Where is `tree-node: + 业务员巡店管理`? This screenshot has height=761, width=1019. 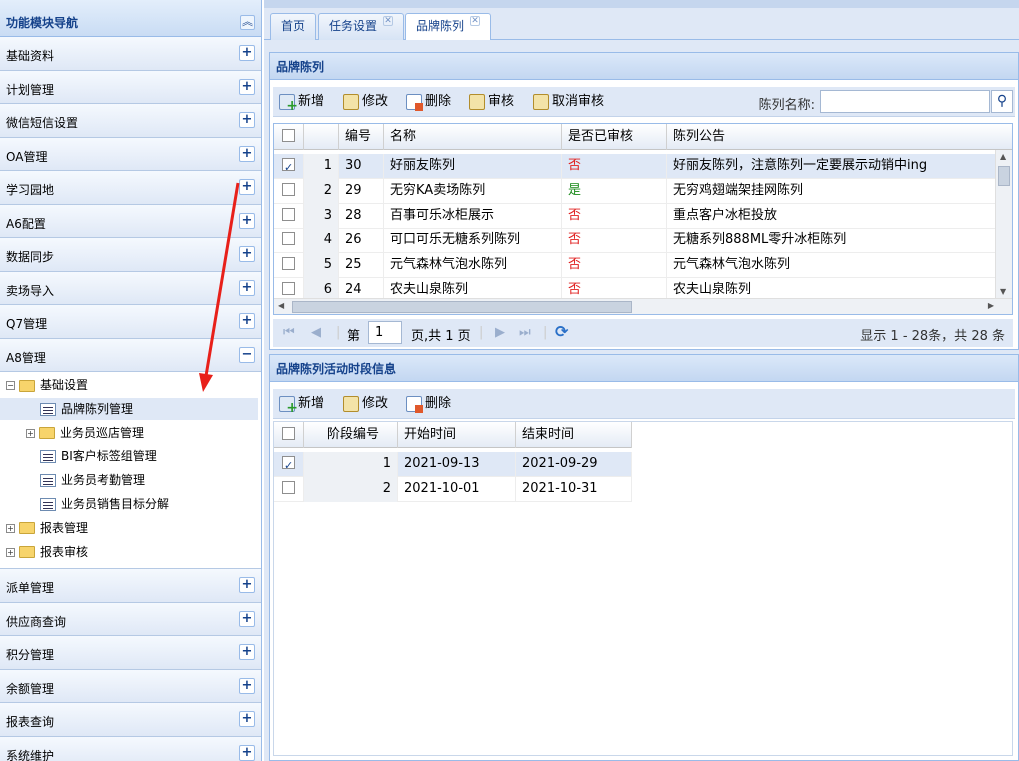
tree-node: + 业务员巡店管理 is located at coordinates (129, 433).